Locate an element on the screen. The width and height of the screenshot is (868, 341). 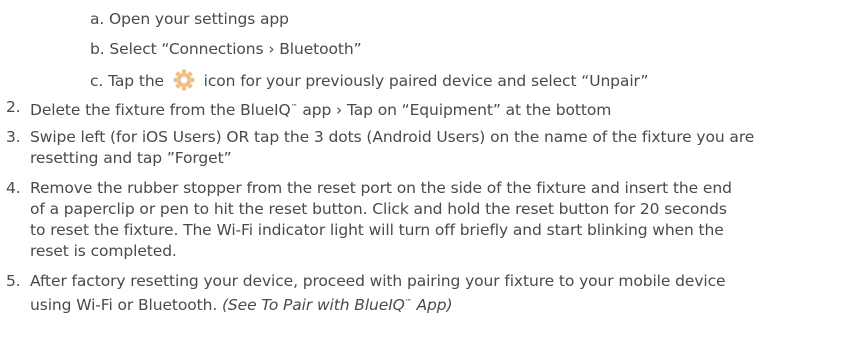
step-text-segment: app › Tap on “Equipment” at the bottom is located at coordinates (454, 110).